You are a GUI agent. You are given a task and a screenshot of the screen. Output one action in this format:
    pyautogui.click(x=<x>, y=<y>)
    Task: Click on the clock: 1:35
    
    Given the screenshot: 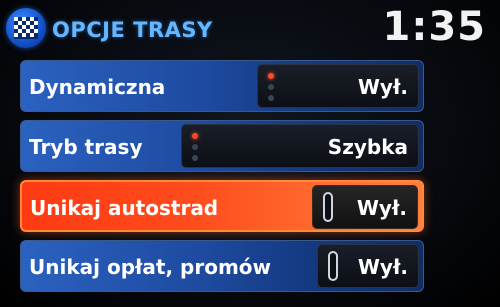 What is the action you would take?
    pyautogui.click(x=434, y=27)
    